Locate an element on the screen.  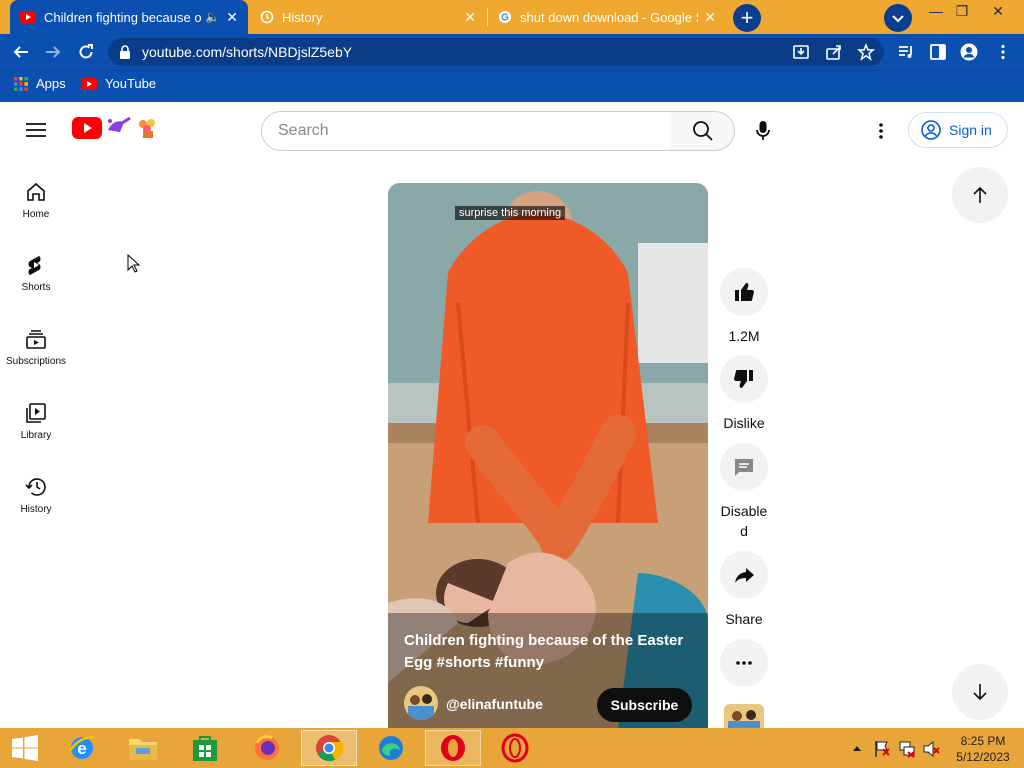
youtube-logo-icon is located at coordinates (87, 128).